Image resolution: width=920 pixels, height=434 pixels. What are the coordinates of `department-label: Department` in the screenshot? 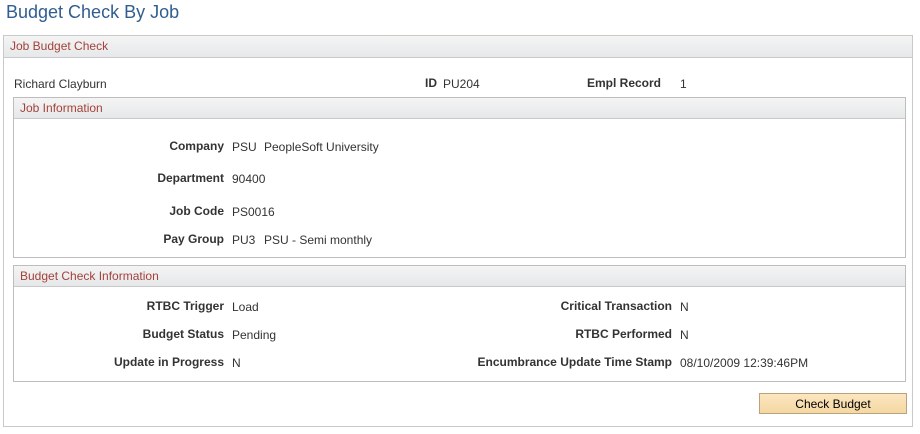 It's located at (190, 178).